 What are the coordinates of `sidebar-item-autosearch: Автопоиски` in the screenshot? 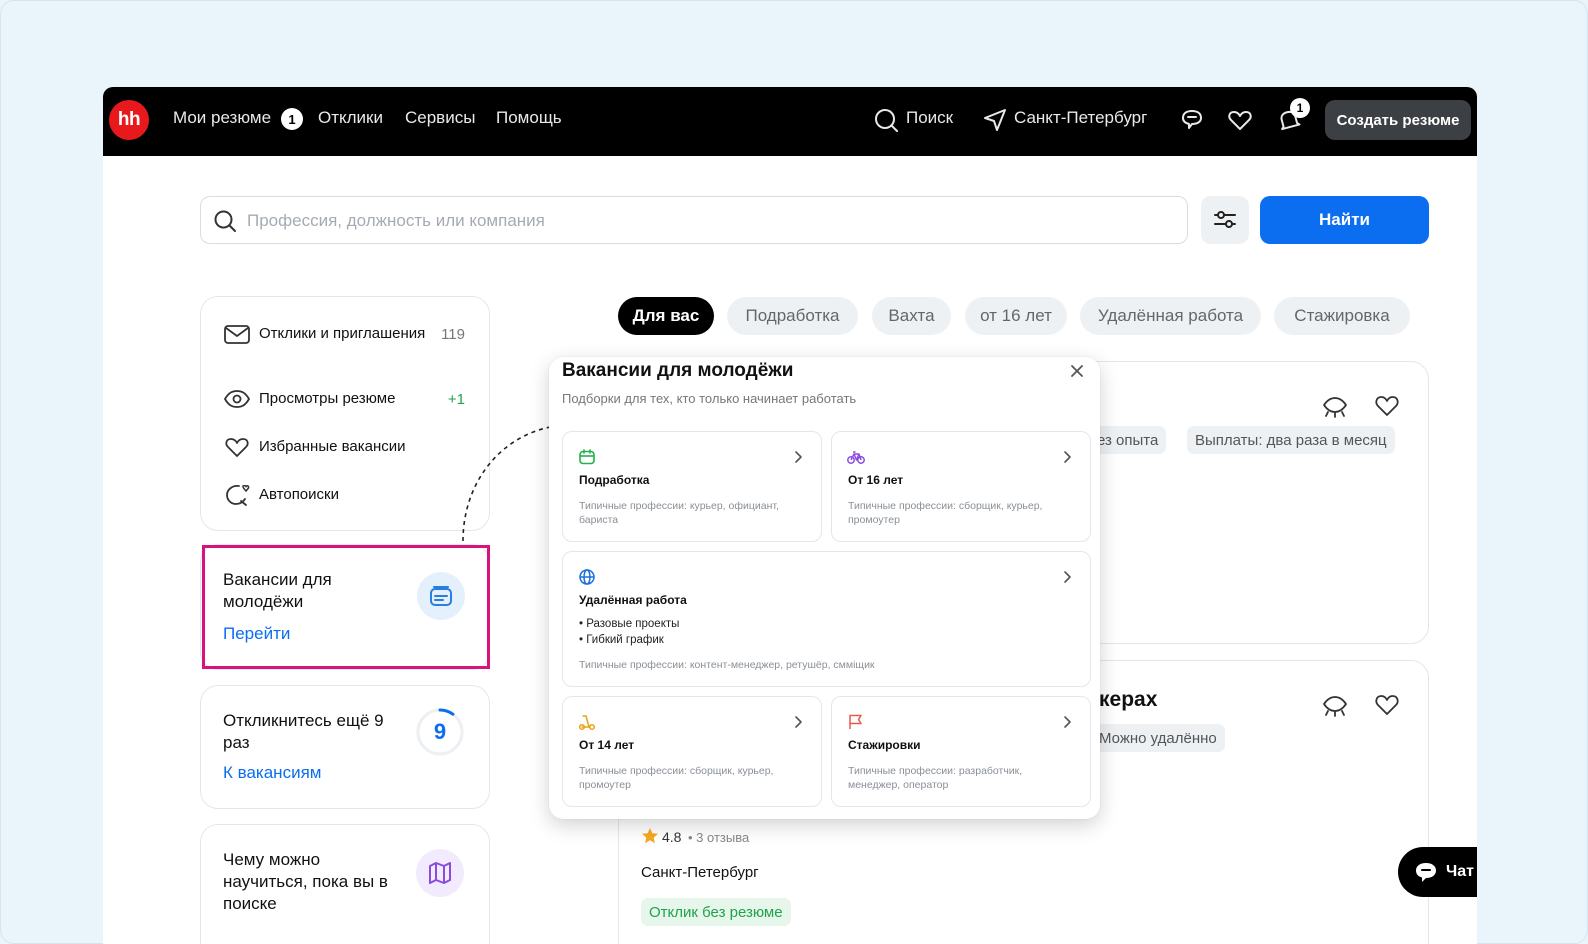 It's located at (344, 495).